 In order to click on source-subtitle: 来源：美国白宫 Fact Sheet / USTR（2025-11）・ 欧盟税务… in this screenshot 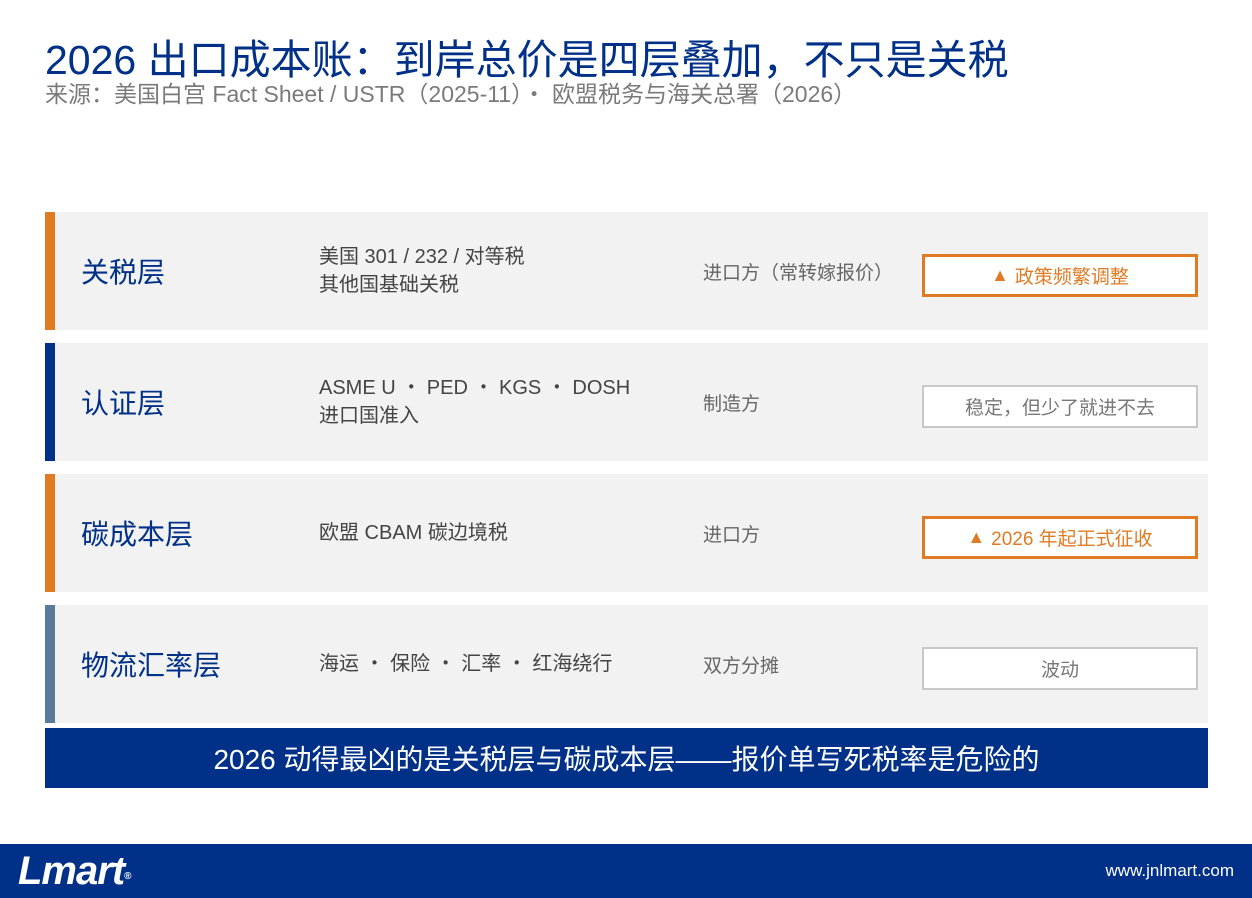, I will do `click(451, 94)`.